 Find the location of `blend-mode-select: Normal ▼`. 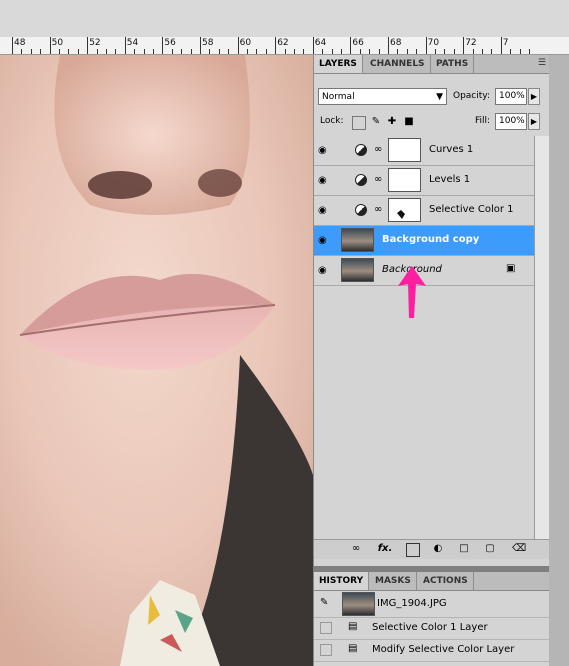

blend-mode-select: Normal ▼ is located at coordinates (382, 96).